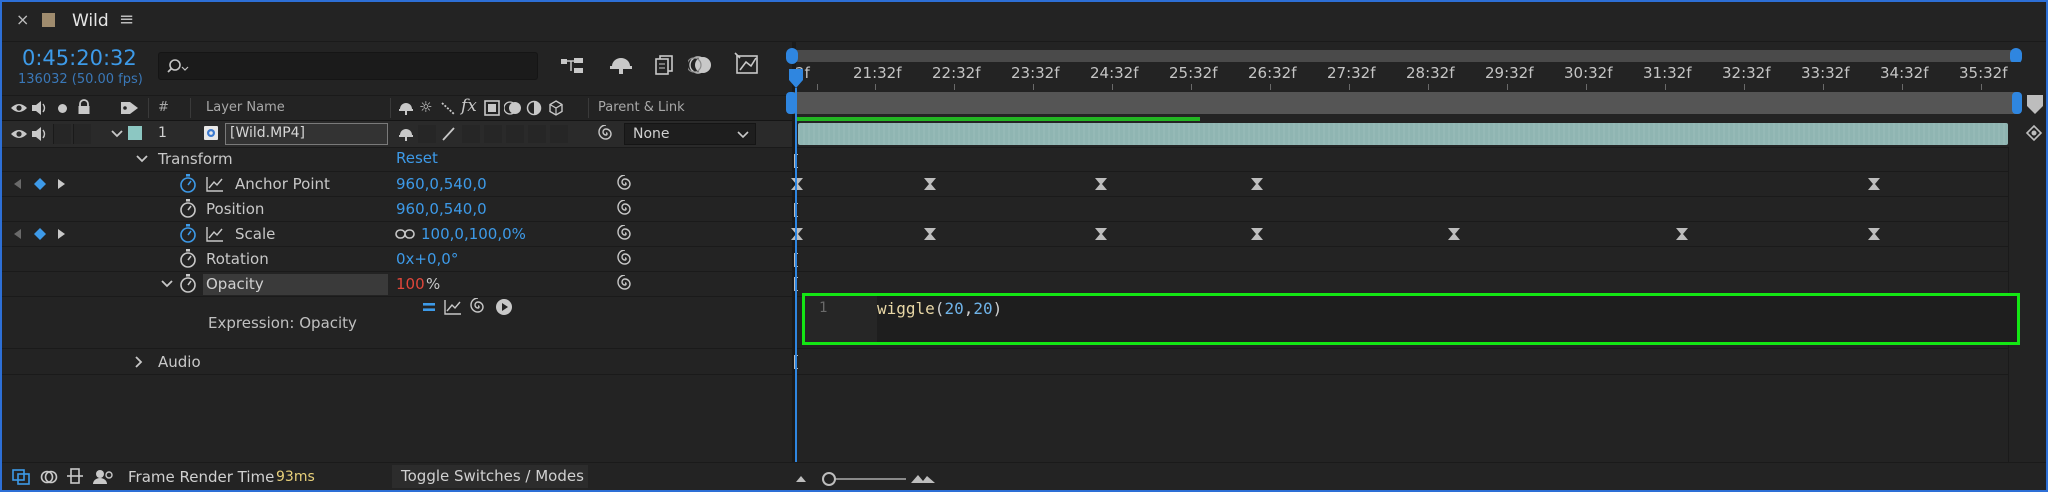  I want to click on zoom-out-icon, so click(801, 479).